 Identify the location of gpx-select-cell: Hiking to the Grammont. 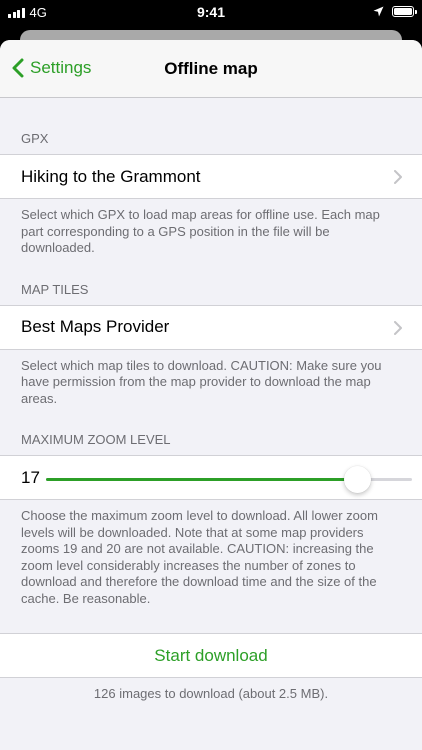
(211, 176).